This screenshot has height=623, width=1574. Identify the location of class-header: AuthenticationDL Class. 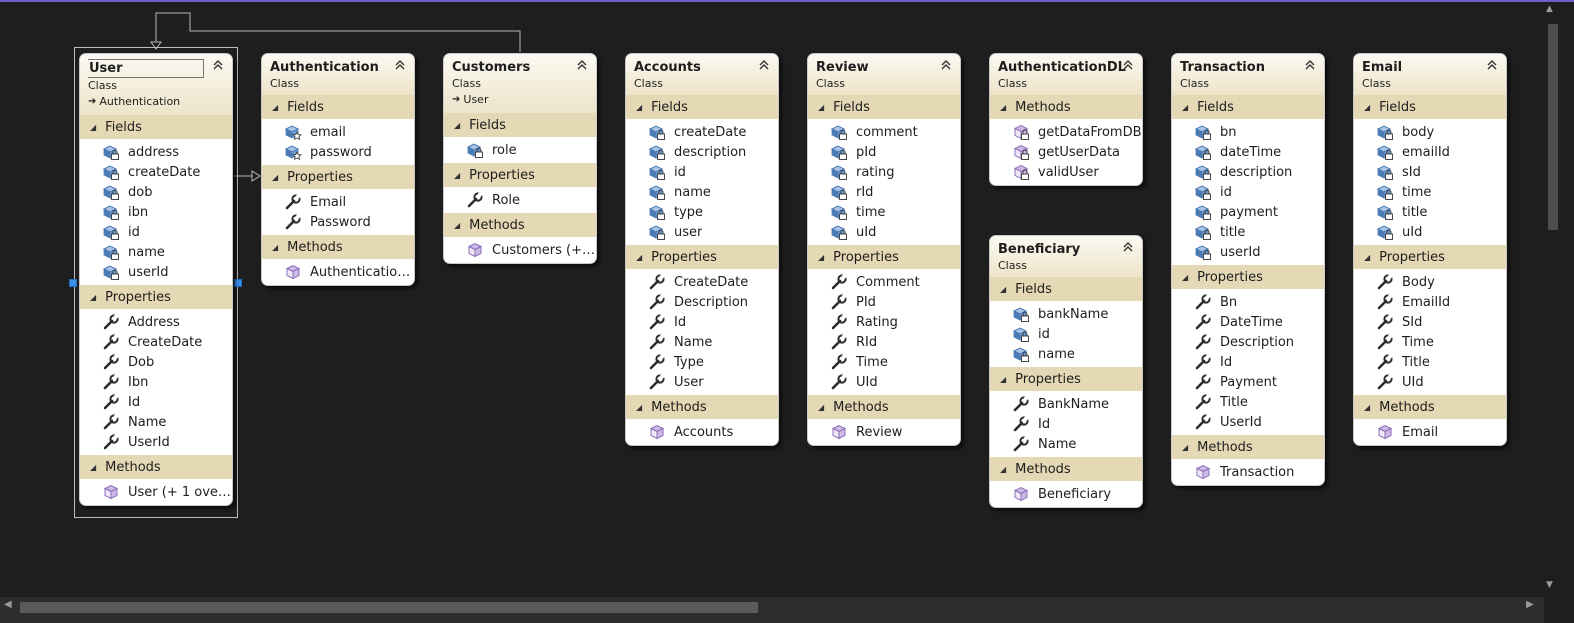
(1066, 74).